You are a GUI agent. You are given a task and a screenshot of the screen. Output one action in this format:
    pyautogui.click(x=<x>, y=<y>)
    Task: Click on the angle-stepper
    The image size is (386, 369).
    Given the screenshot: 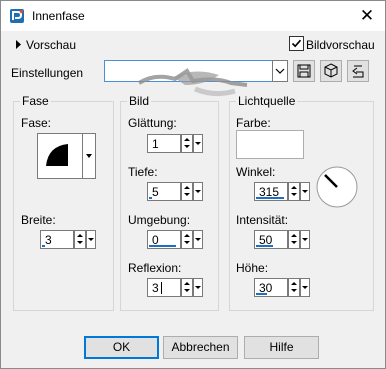 What is the action you would take?
    pyautogui.click(x=294, y=191)
    